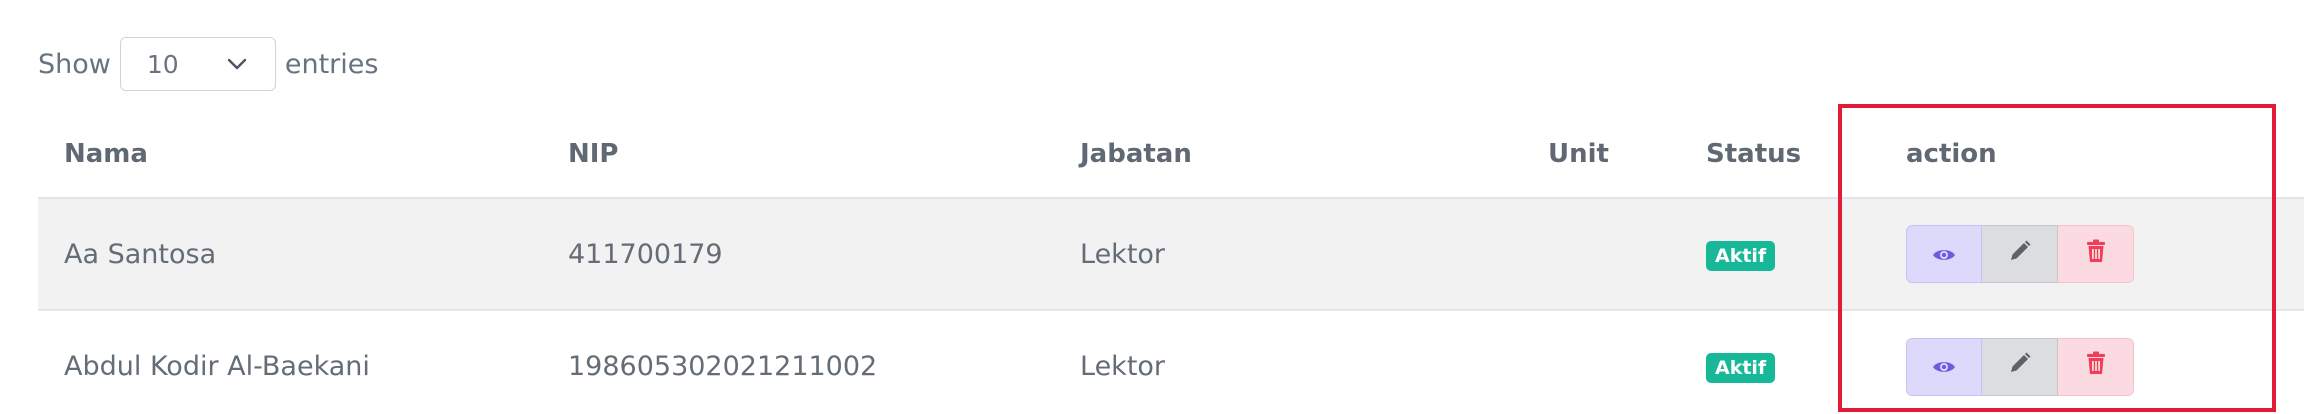 The height and width of the screenshot is (414, 2304). Describe the element at coordinates (331, 64) in the screenshot. I see `entries-label: entries` at that location.